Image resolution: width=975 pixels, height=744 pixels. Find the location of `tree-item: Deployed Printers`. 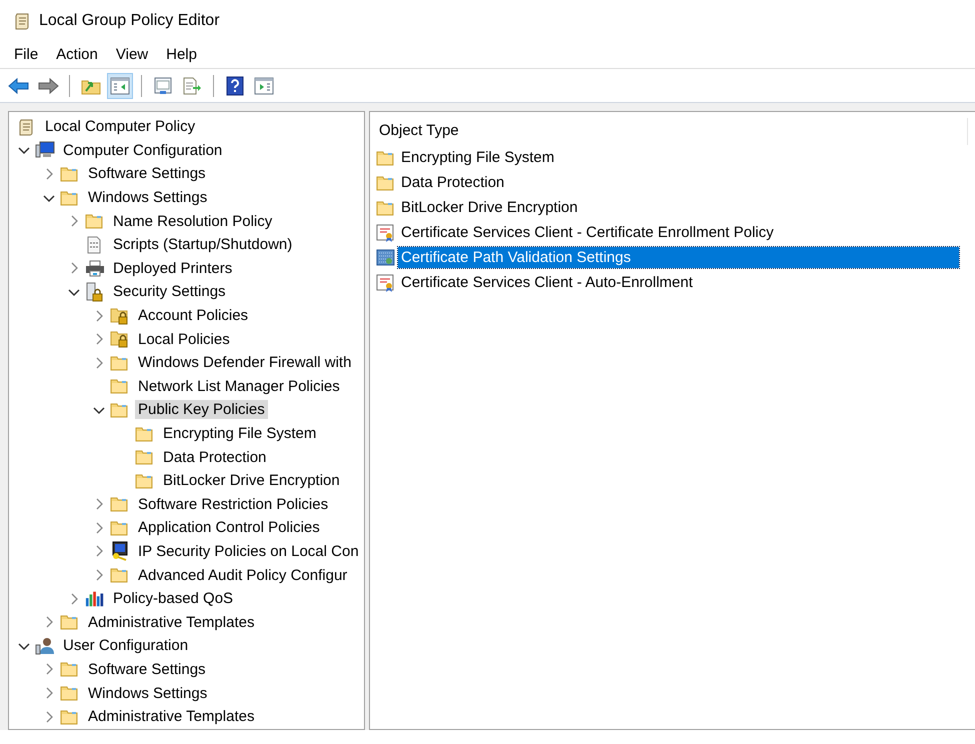

tree-item: Deployed Printers is located at coordinates (173, 268).